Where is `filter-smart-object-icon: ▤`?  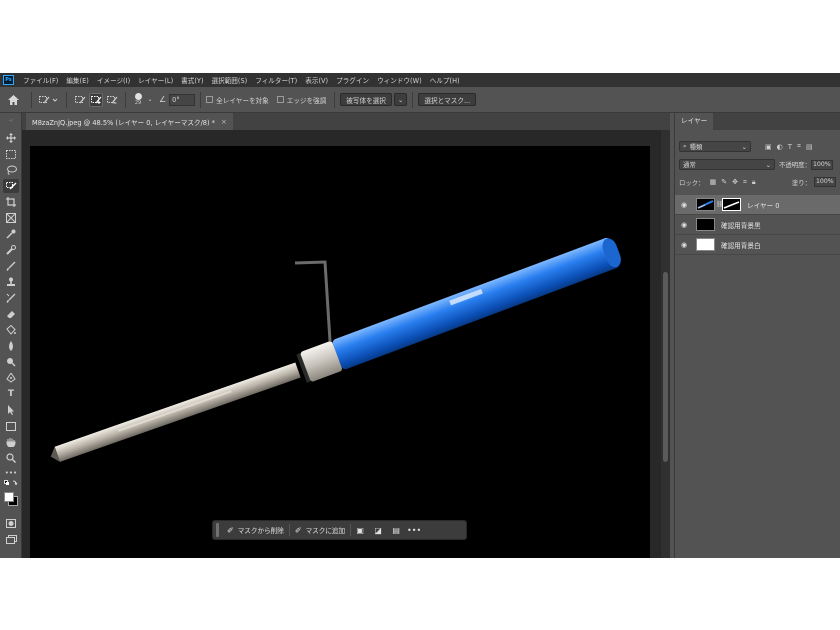 filter-smart-object-icon: ▤ is located at coordinates (809, 147).